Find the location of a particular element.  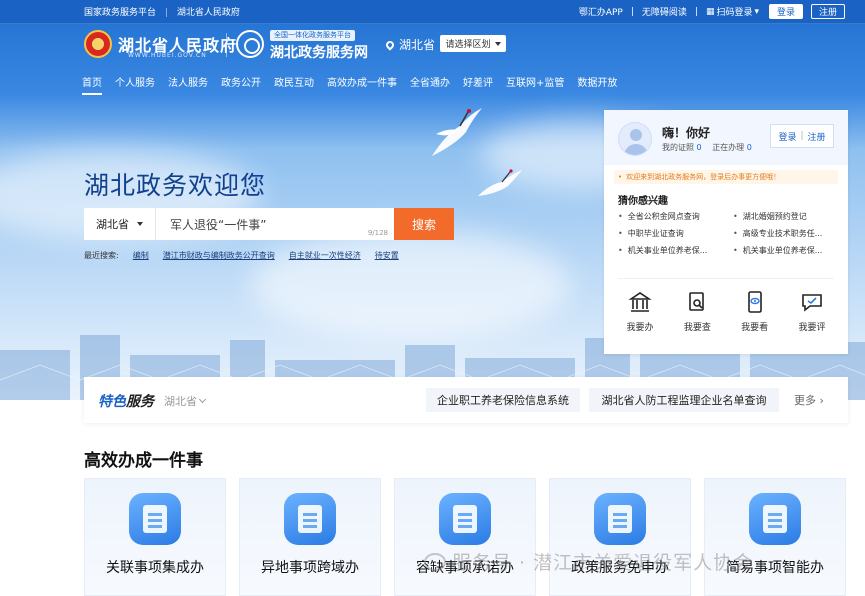

gov-url: WWW.HUBEI.GOV.CN is located at coordinates (167, 55).